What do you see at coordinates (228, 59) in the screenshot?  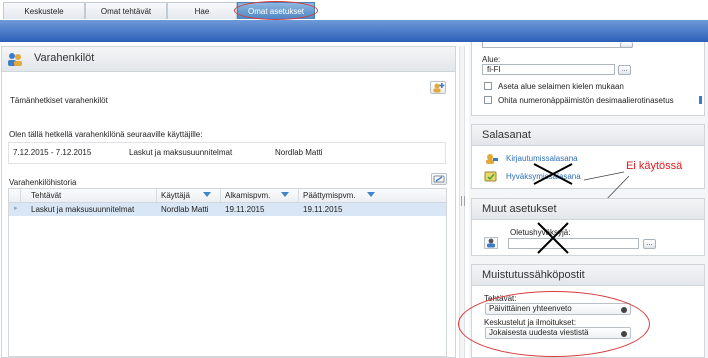 I see `deputies-panel-header: Varahenkilöt` at bounding box center [228, 59].